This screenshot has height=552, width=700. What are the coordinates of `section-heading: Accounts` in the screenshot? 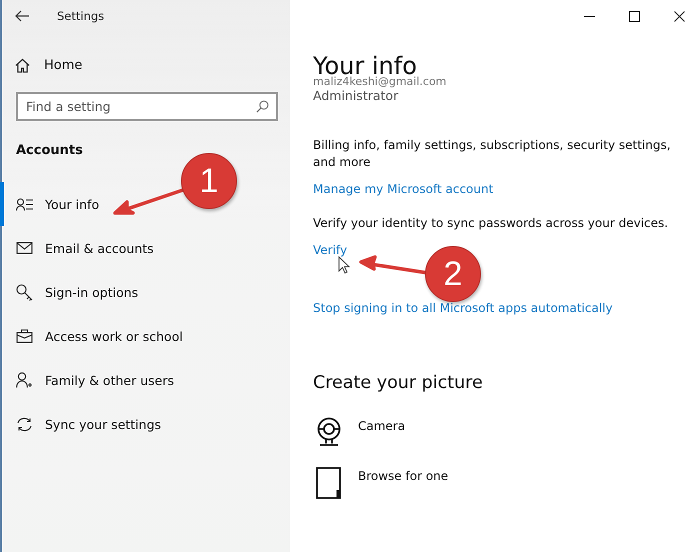 It's located at (49, 150).